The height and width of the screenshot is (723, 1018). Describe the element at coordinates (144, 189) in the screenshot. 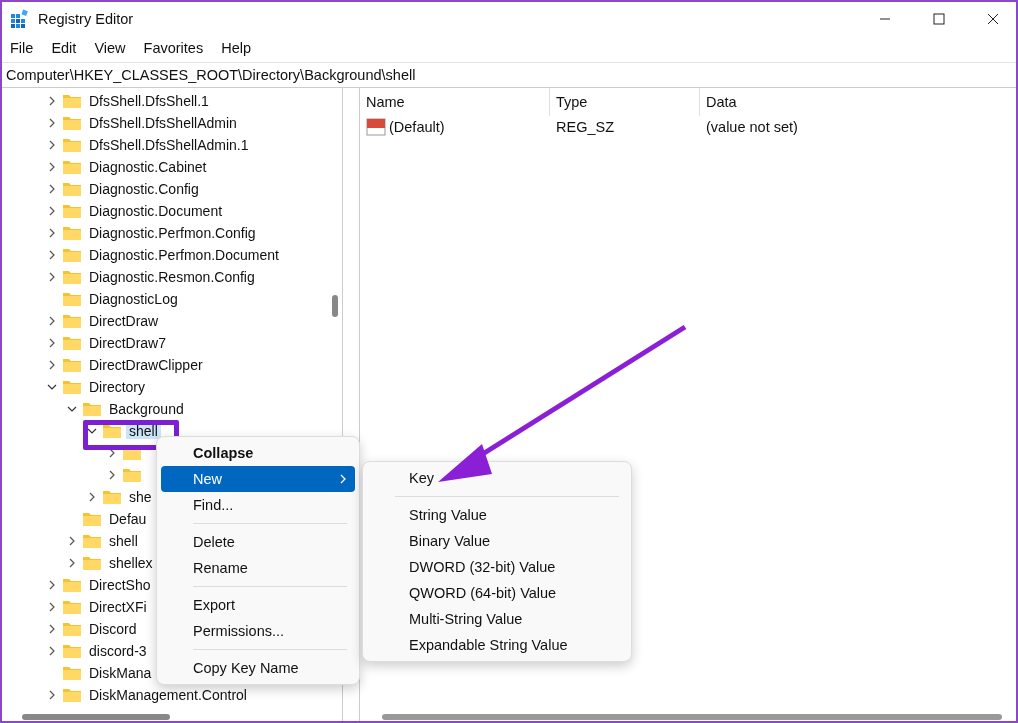

I see `tree-item: Diagnostic.Config` at that location.